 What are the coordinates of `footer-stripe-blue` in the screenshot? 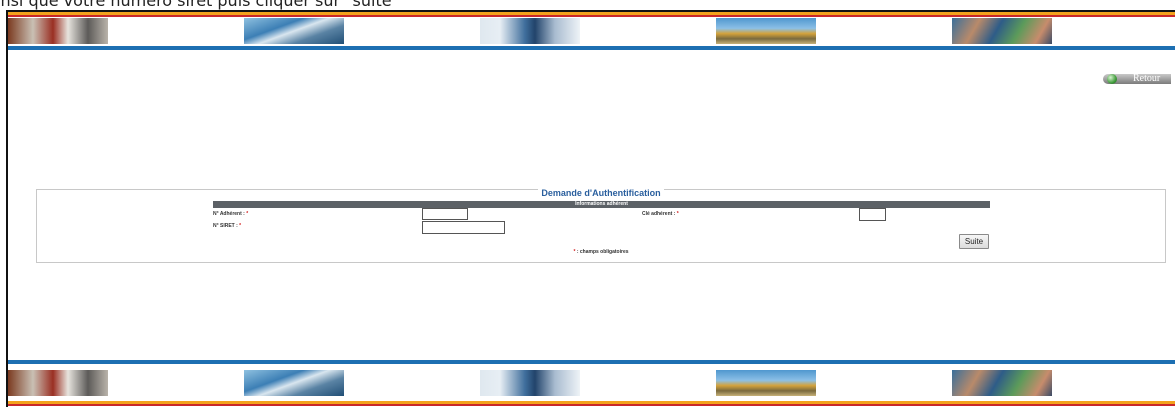 It's located at (591, 362).